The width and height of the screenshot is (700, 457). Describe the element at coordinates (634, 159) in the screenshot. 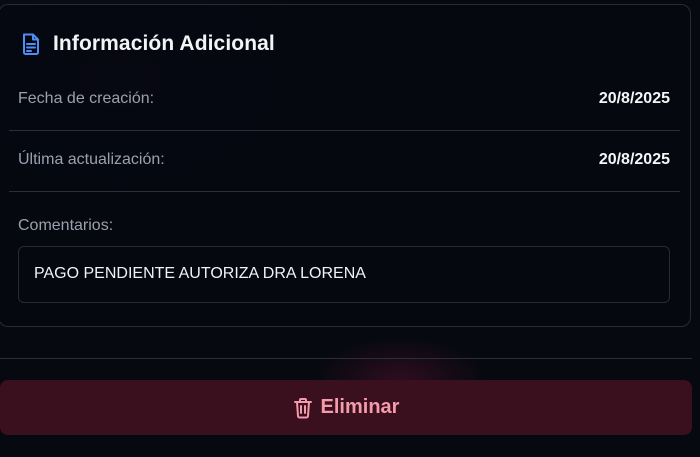

I see `updated-date-value: 20/8/2025` at that location.